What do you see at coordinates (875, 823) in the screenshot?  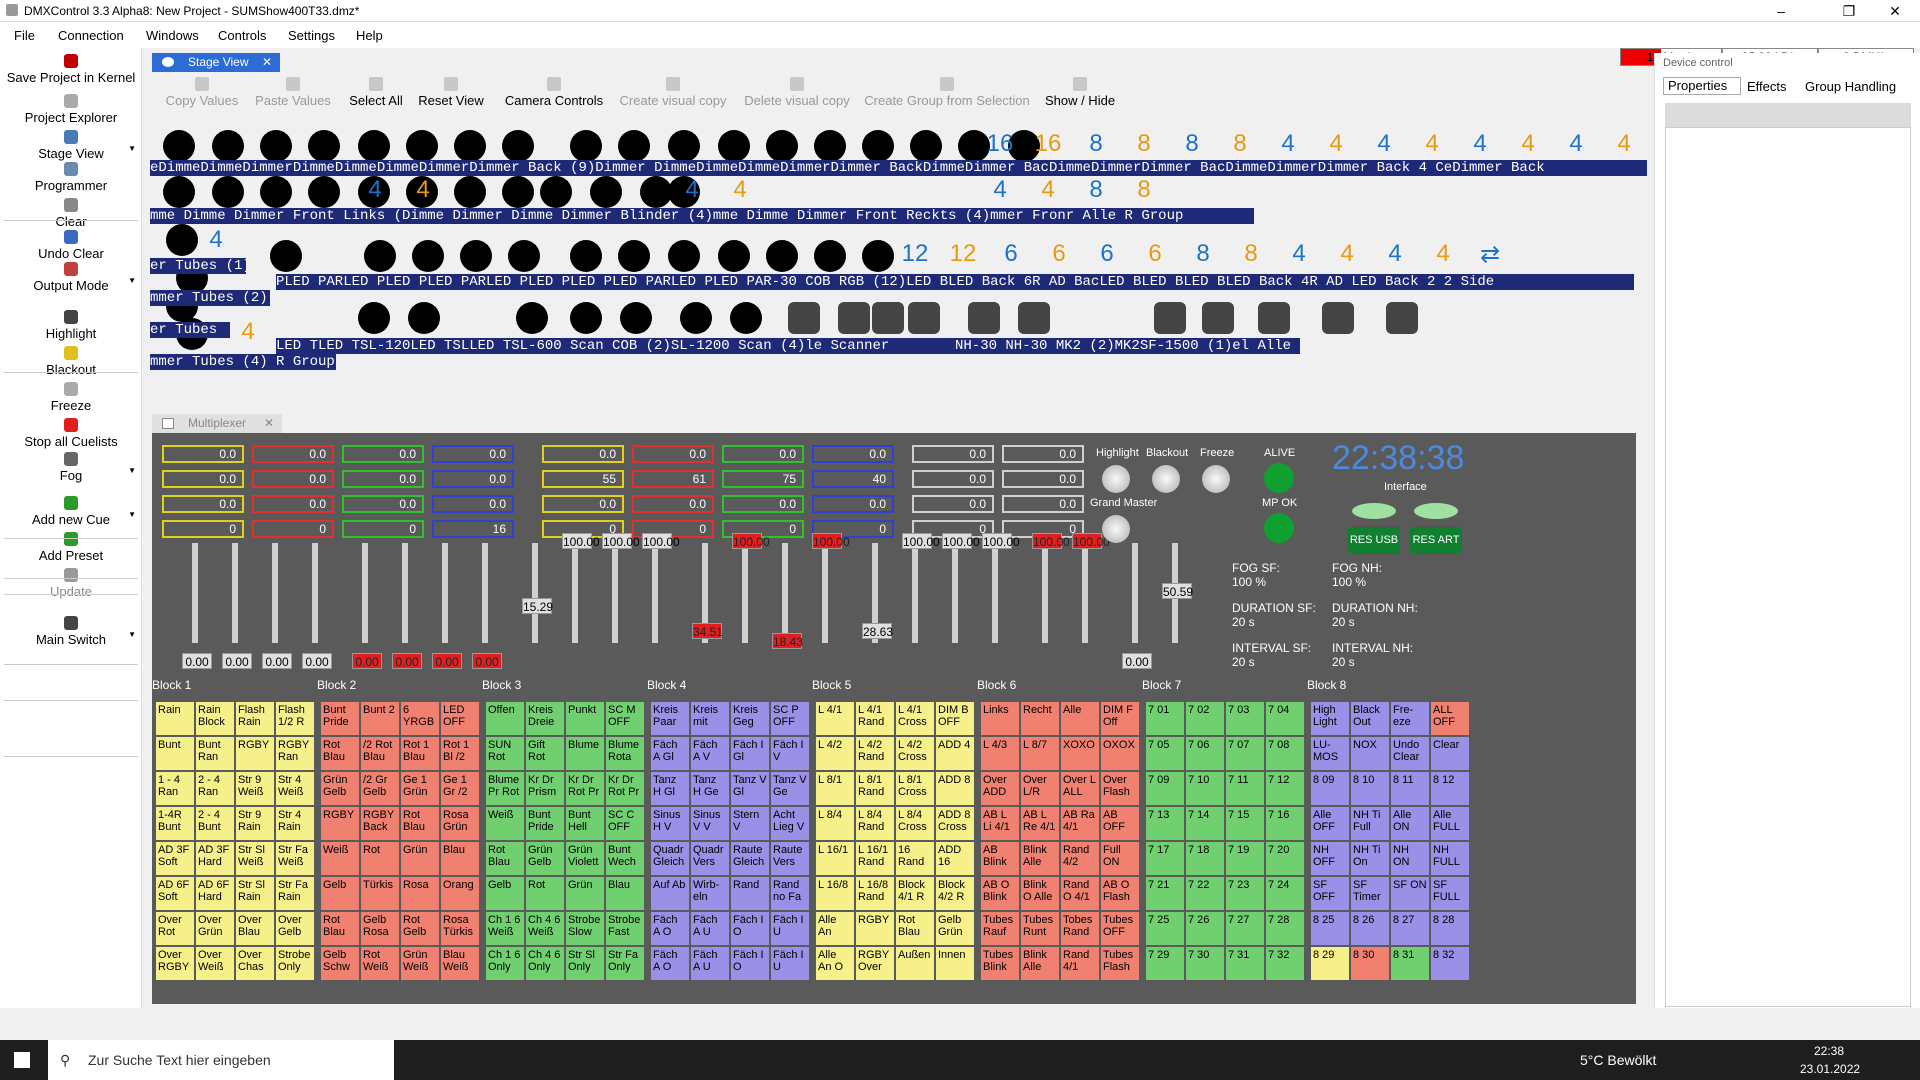 I see `cue-button: L 8/4 Rand` at bounding box center [875, 823].